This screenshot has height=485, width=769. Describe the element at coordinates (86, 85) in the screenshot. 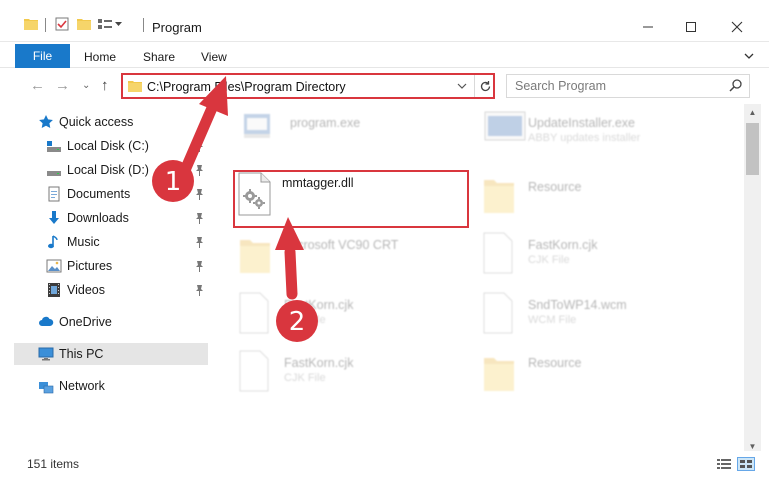

I see `recent-locations-icon: ⌄` at that location.